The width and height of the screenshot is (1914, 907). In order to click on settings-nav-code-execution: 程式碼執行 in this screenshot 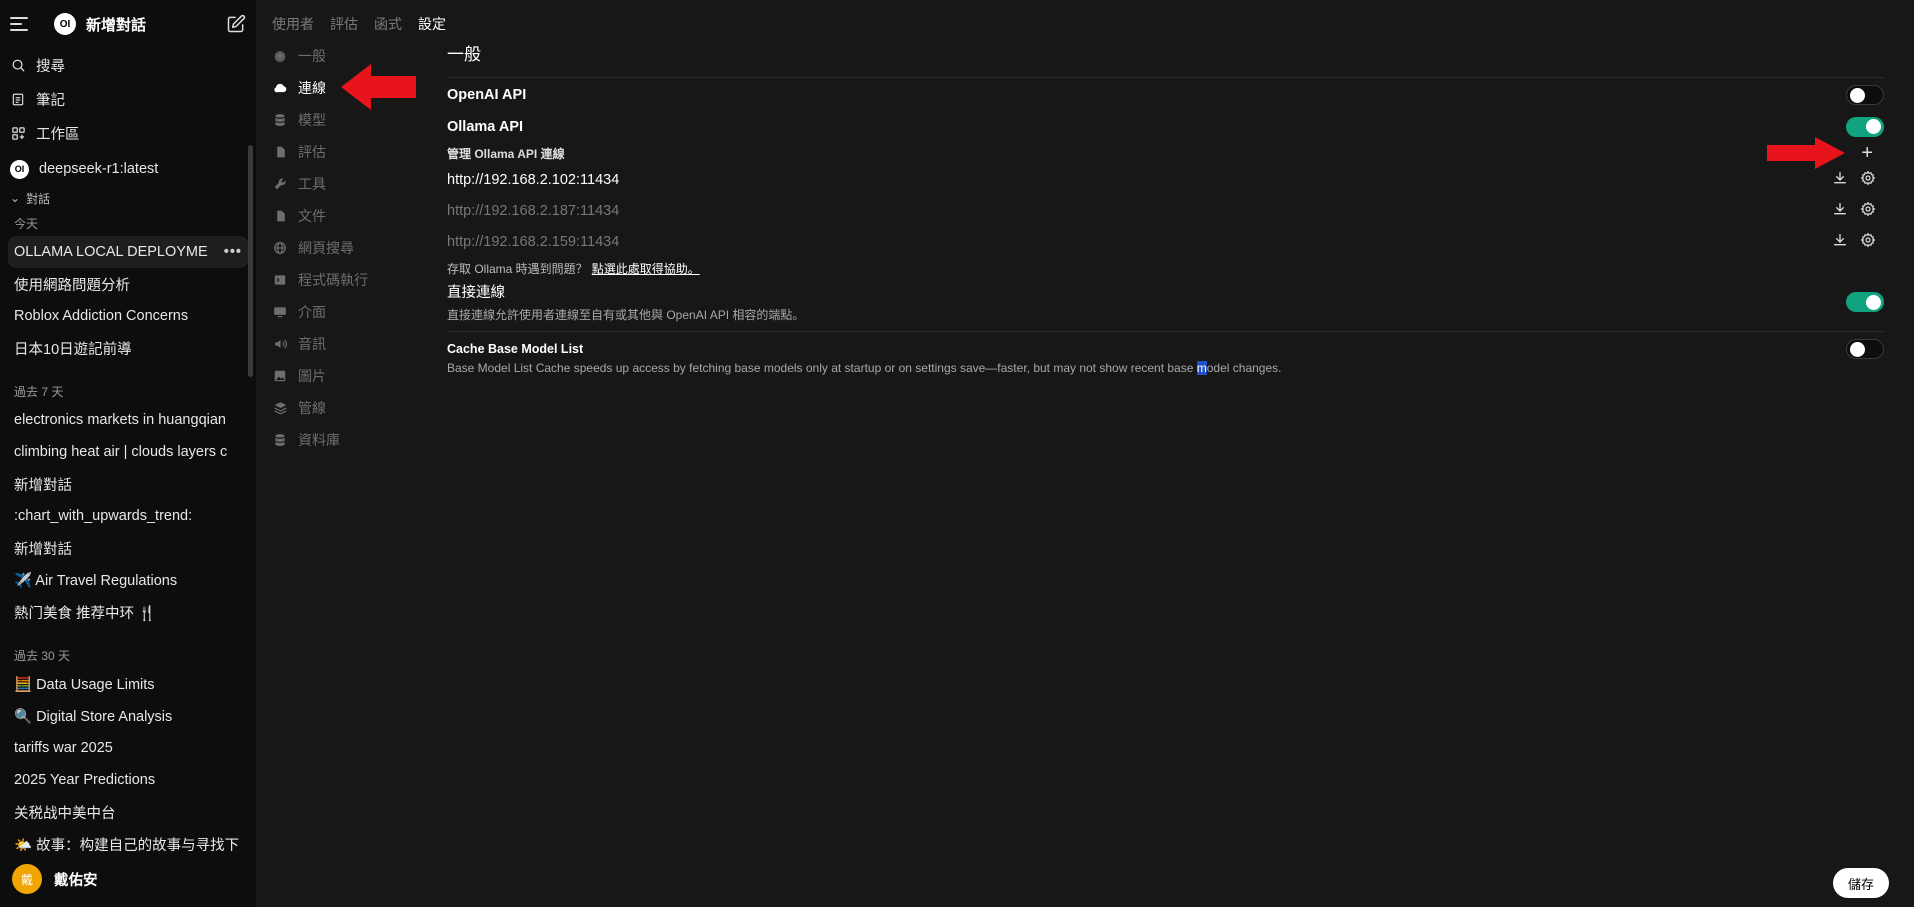, I will do `click(347, 280)`.